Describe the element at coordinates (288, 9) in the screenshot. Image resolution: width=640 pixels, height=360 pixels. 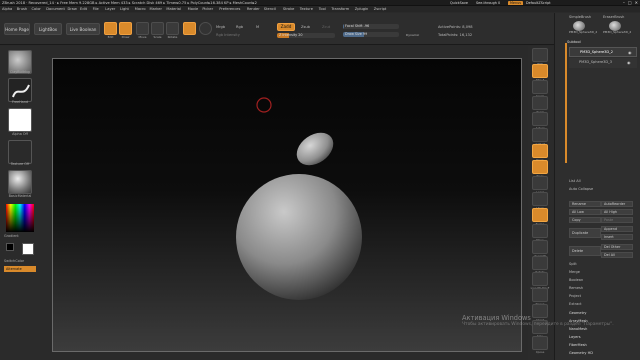
I see `menu-stroke: Stroke` at that location.